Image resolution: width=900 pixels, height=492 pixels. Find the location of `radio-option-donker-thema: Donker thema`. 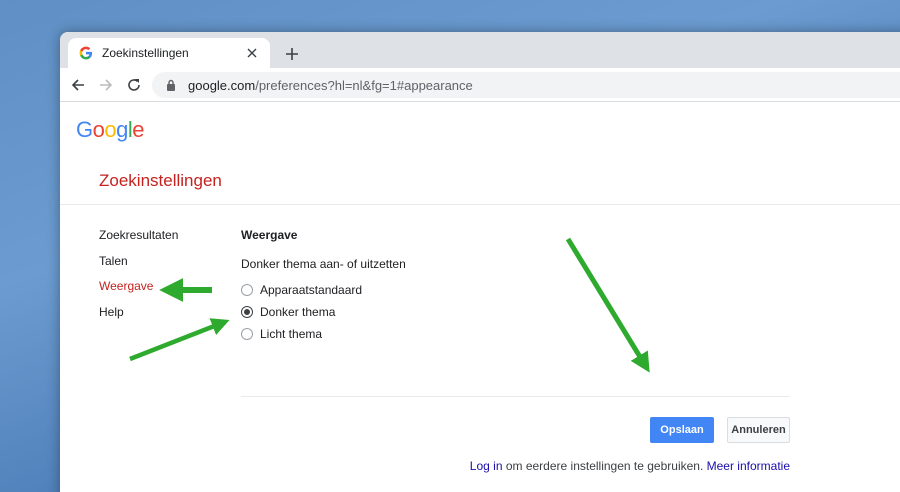

radio-option-donker-thema: Donker thema is located at coordinates (516, 312).